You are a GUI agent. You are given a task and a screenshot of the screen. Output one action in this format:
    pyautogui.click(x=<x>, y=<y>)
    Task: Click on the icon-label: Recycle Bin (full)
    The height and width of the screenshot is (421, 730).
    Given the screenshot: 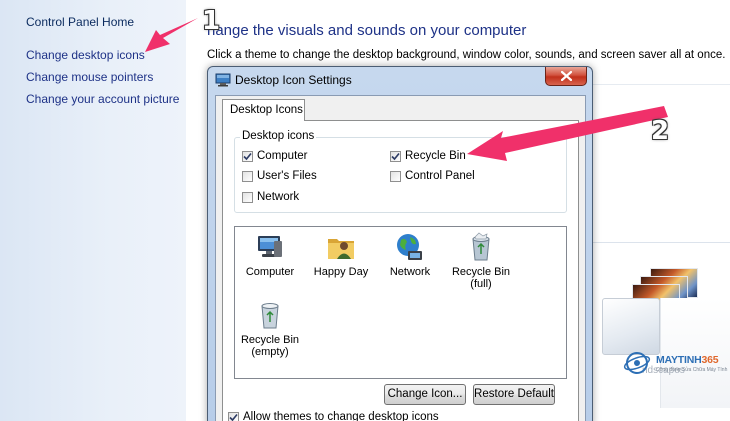 What is the action you would take?
    pyautogui.click(x=481, y=278)
    